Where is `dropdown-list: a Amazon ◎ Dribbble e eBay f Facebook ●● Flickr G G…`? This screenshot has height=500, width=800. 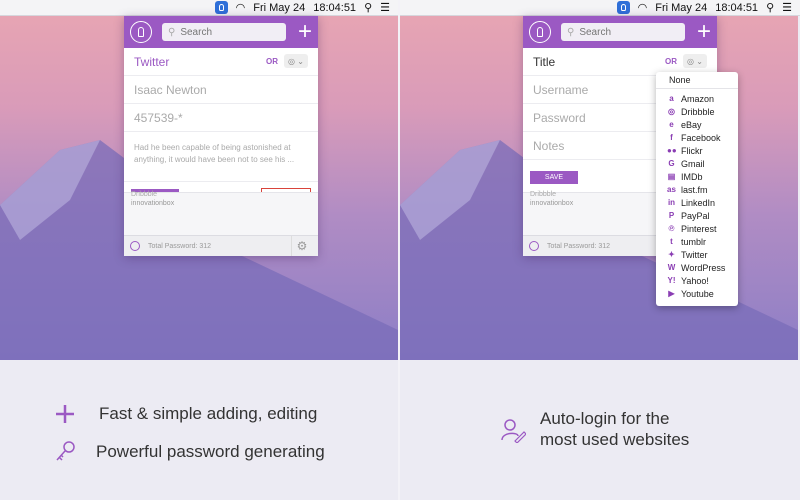
dropdown-list: a Amazon ◎ Dribbble e eBay f Facebook ●● Flickr G G… is located at coordinates (697, 194).